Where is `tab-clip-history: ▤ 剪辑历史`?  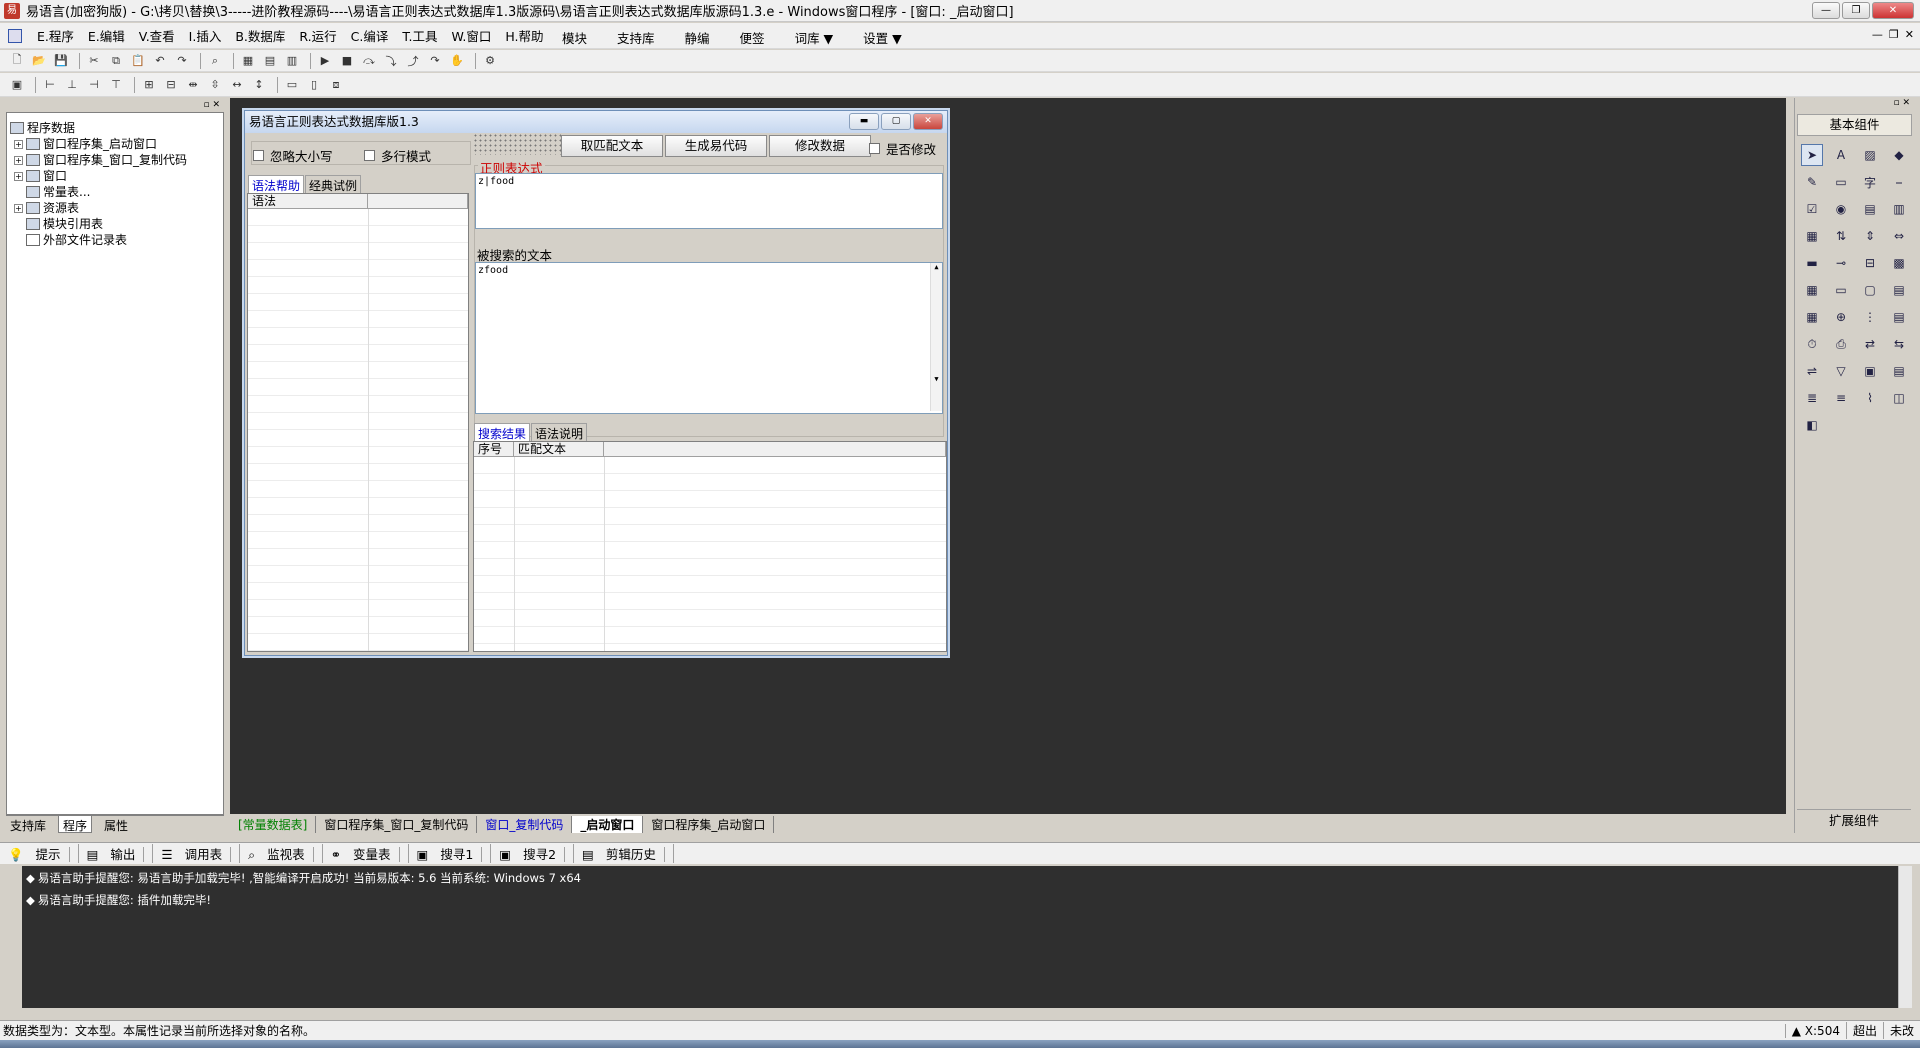 tab-clip-history: ▤ 剪辑历史 is located at coordinates (624, 853).